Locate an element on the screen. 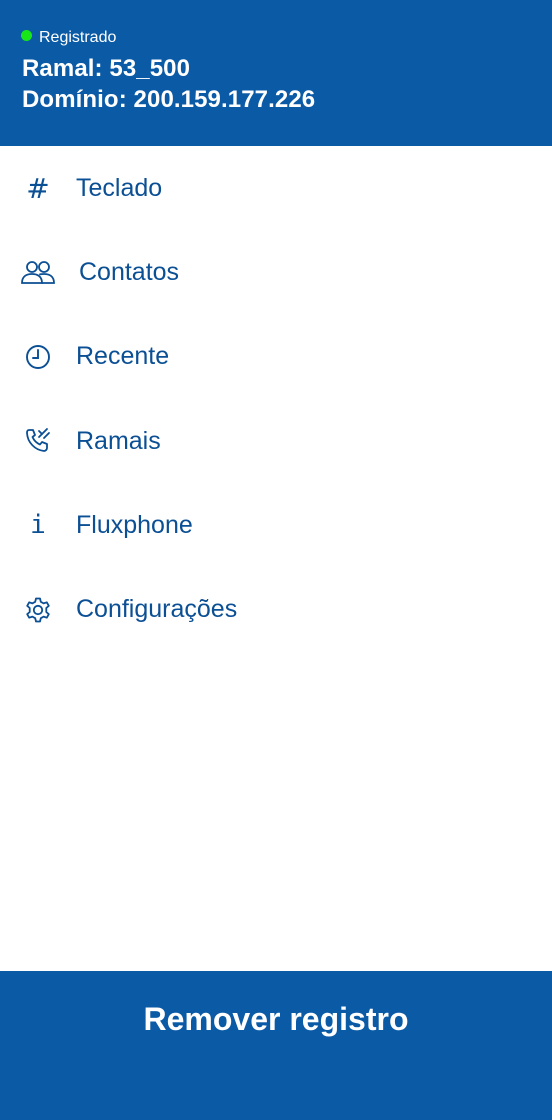 This screenshot has width=552, height=1120. menu-item-recente: Recente is located at coordinates (276, 357).